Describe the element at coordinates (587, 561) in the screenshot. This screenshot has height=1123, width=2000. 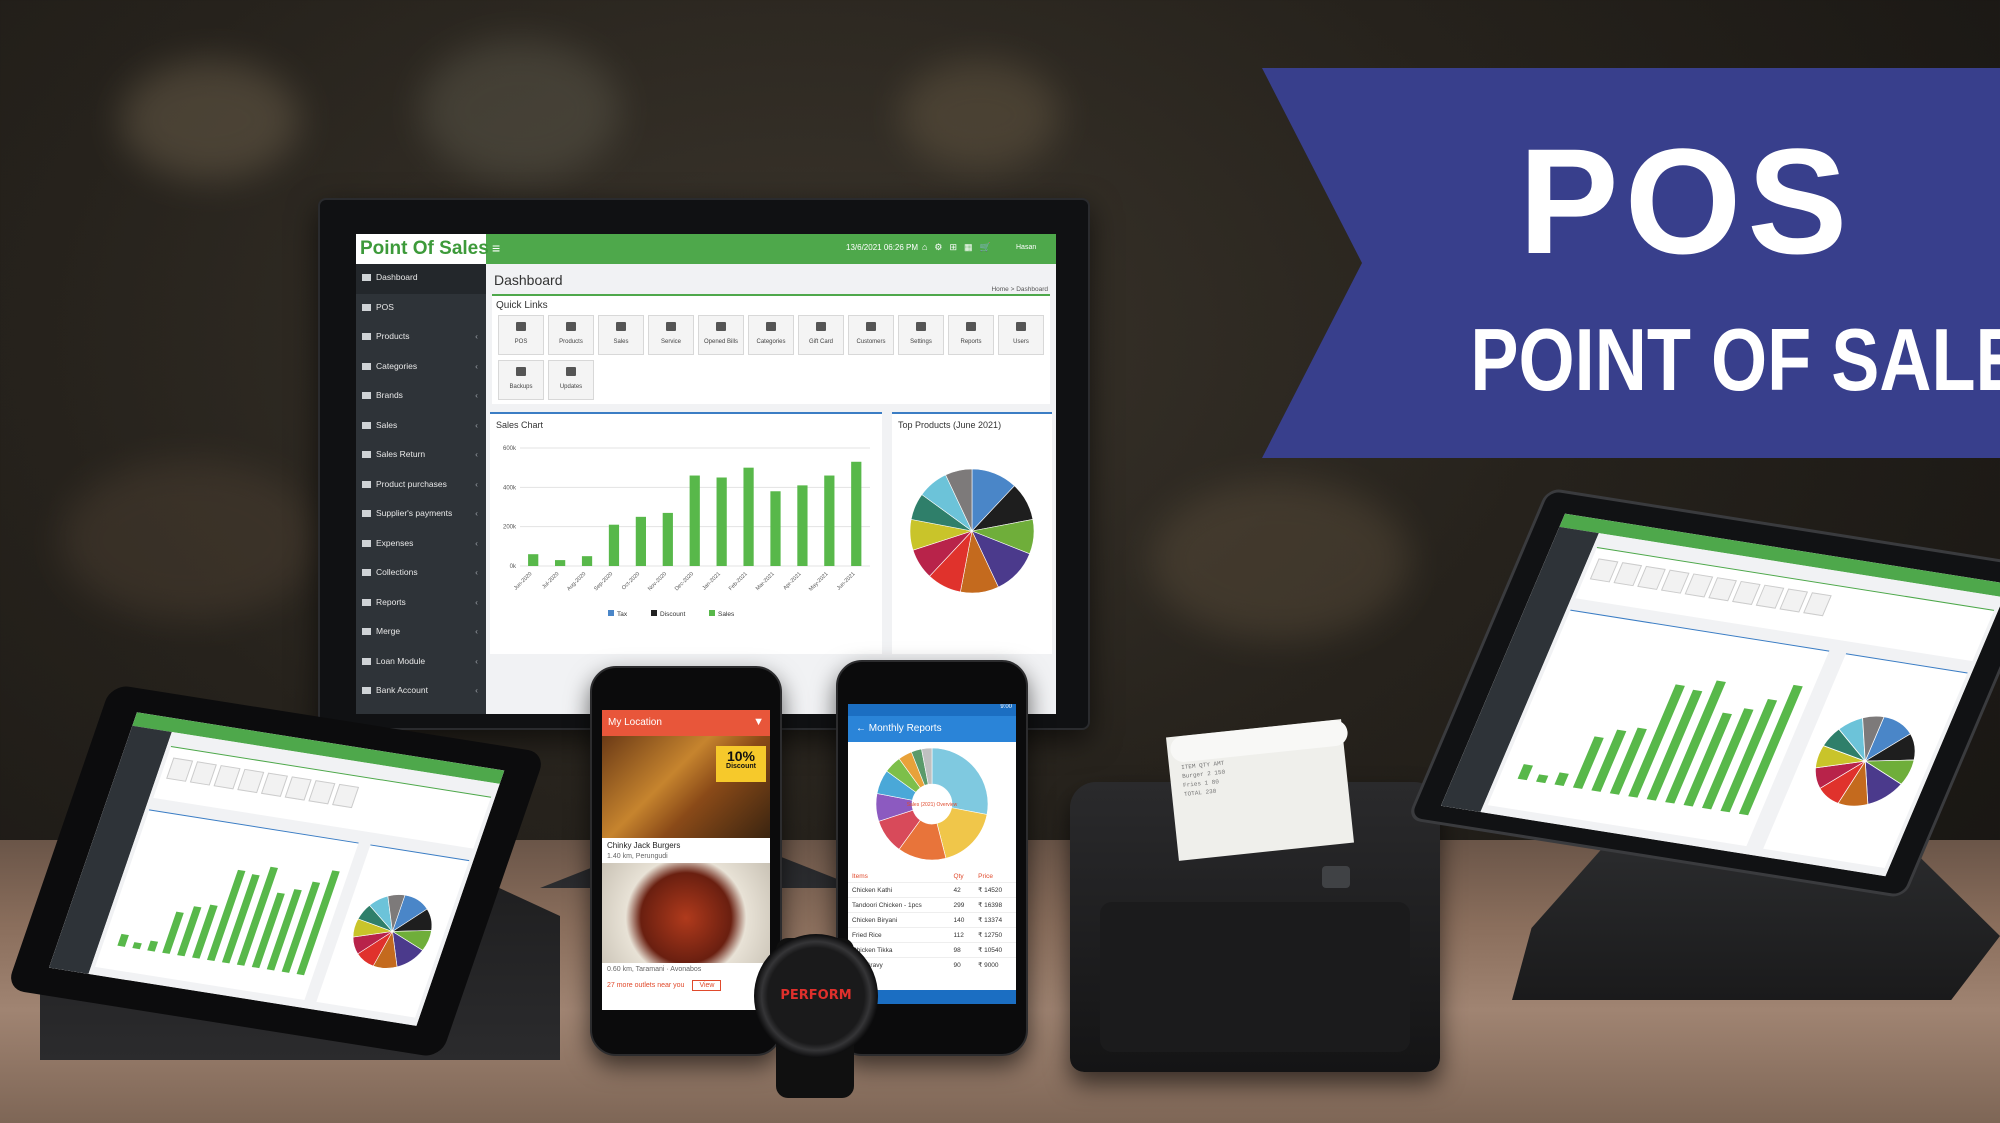
I see `bar-aug-2020` at that location.